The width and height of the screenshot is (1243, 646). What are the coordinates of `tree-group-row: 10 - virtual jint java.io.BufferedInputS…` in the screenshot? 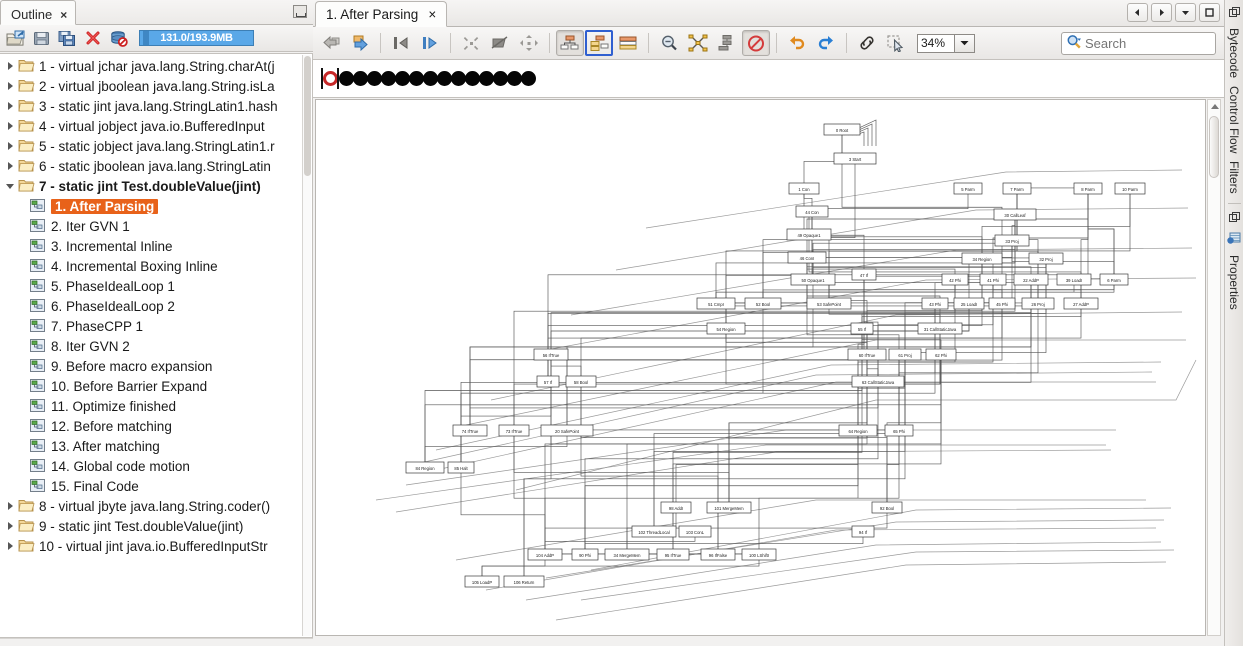 It's located at (151, 546).